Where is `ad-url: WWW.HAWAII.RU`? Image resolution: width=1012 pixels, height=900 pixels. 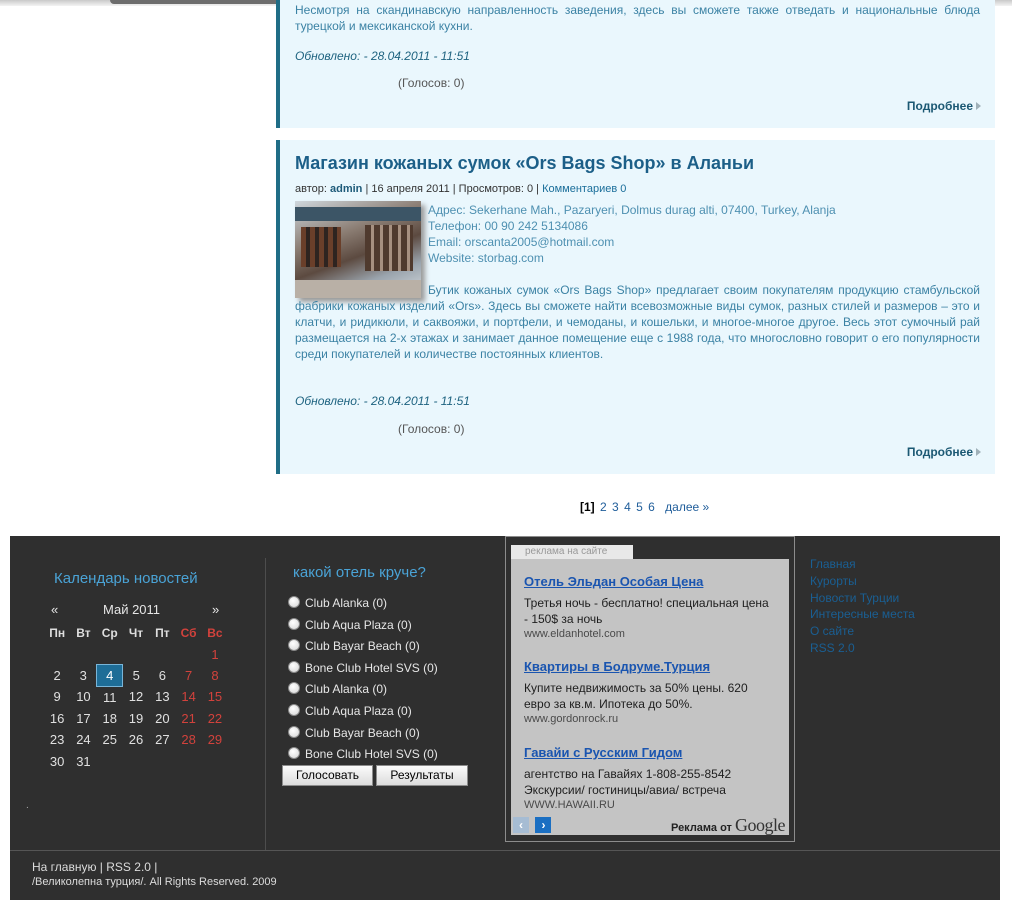 ad-url: WWW.HAWAII.RU is located at coordinates (650, 805).